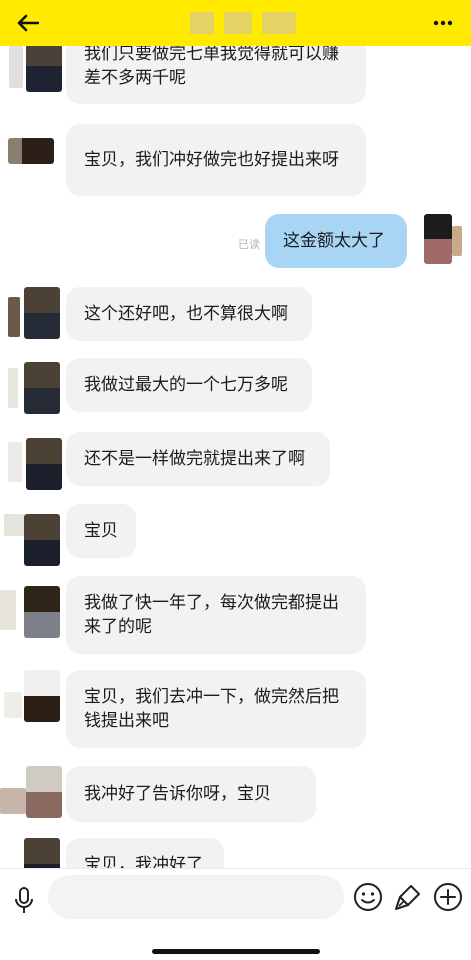 The image size is (471, 960). What do you see at coordinates (24, 901) in the screenshot?
I see `microphone-icon` at bounding box center [24, 901].